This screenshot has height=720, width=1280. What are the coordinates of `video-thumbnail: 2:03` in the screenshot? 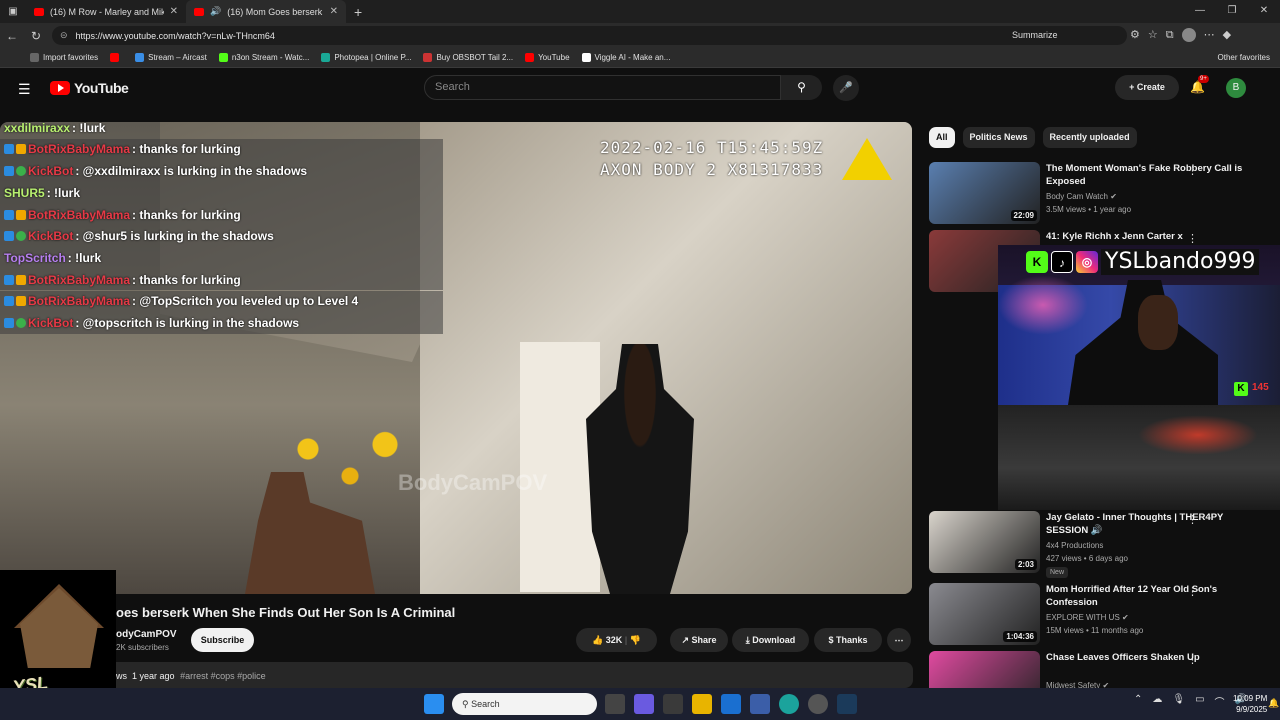 It's located at (984, 542).